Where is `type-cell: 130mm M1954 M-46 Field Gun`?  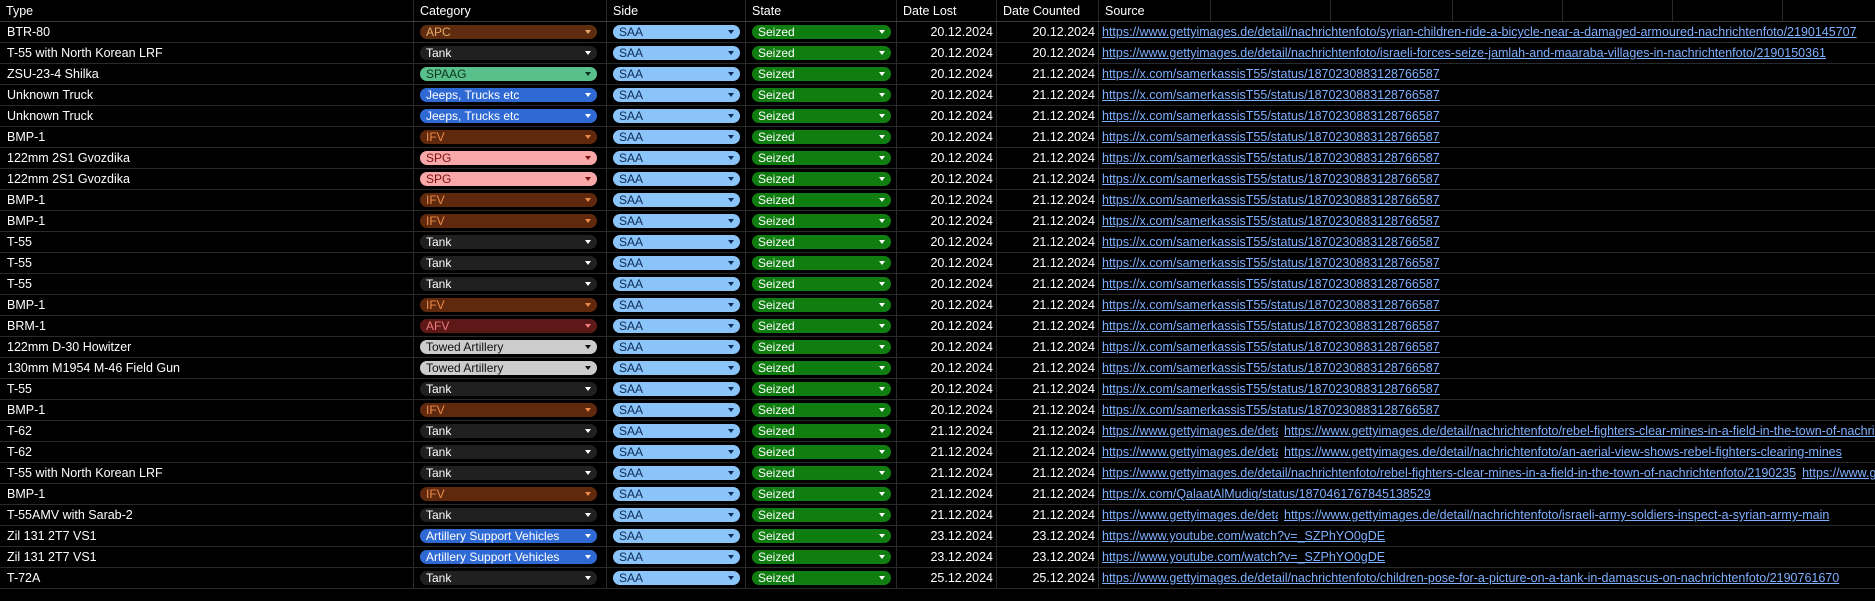 type-cell: 130mm M1954 M-46 Field Gun is located at coordinates (207, 368).